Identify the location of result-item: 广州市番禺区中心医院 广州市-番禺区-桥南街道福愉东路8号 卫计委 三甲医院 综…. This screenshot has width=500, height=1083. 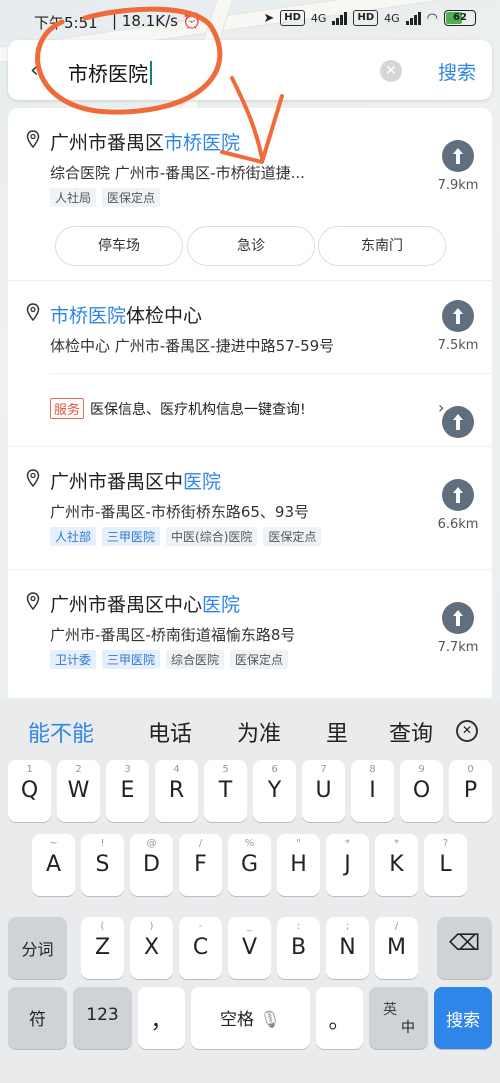
(250, 634).